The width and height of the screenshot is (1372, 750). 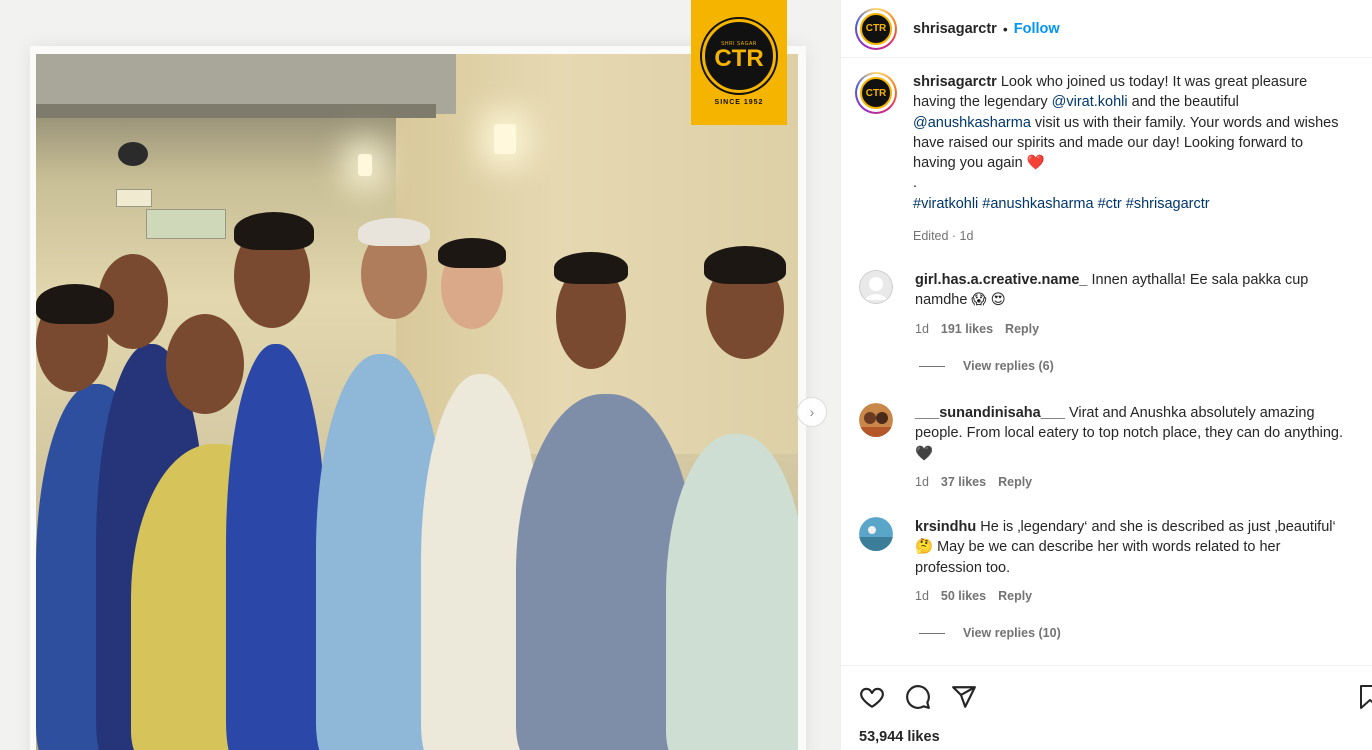 I want to click on heart-emoji: ❤️, so click(x=1035, y=163).